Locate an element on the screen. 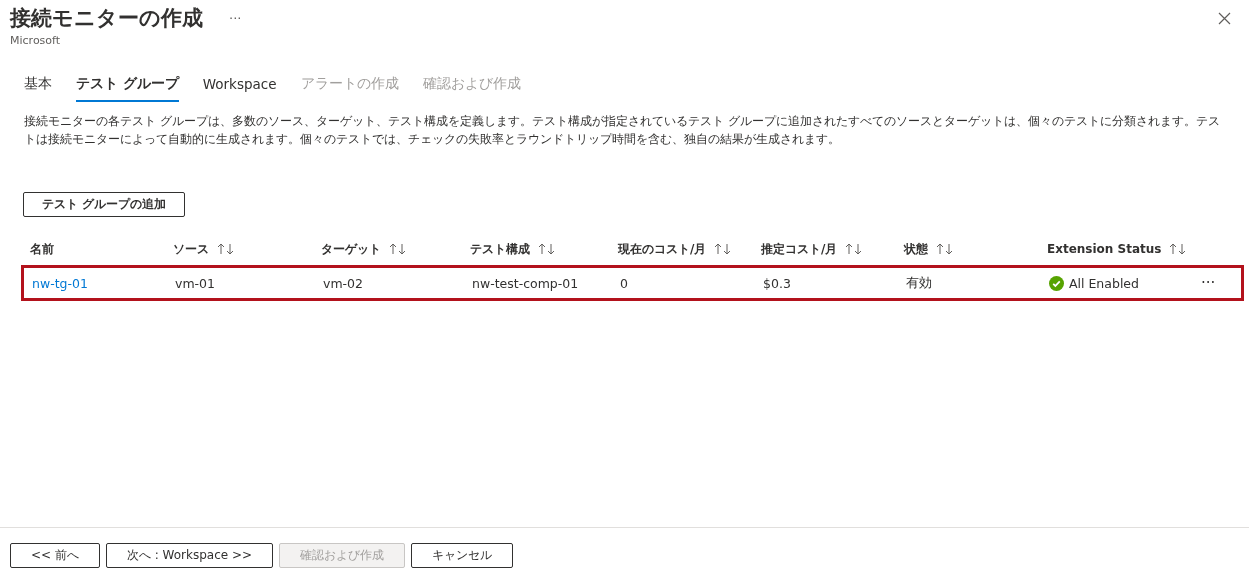  column-header: Extension Status is located at coordinates (1104, 249).